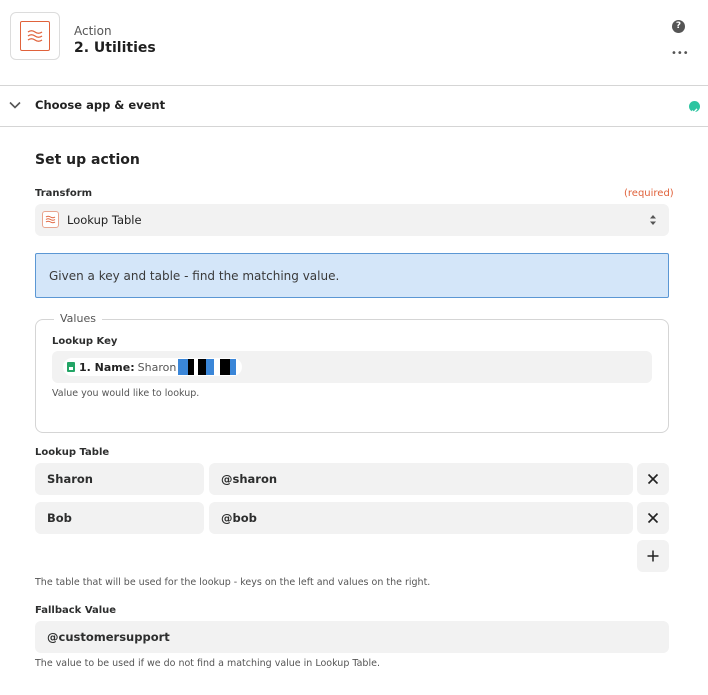 The image size is (708, 695). Describe the element at coordinates (680, 53) in the screenshot. I see `more-options-icon: •••` at that location.